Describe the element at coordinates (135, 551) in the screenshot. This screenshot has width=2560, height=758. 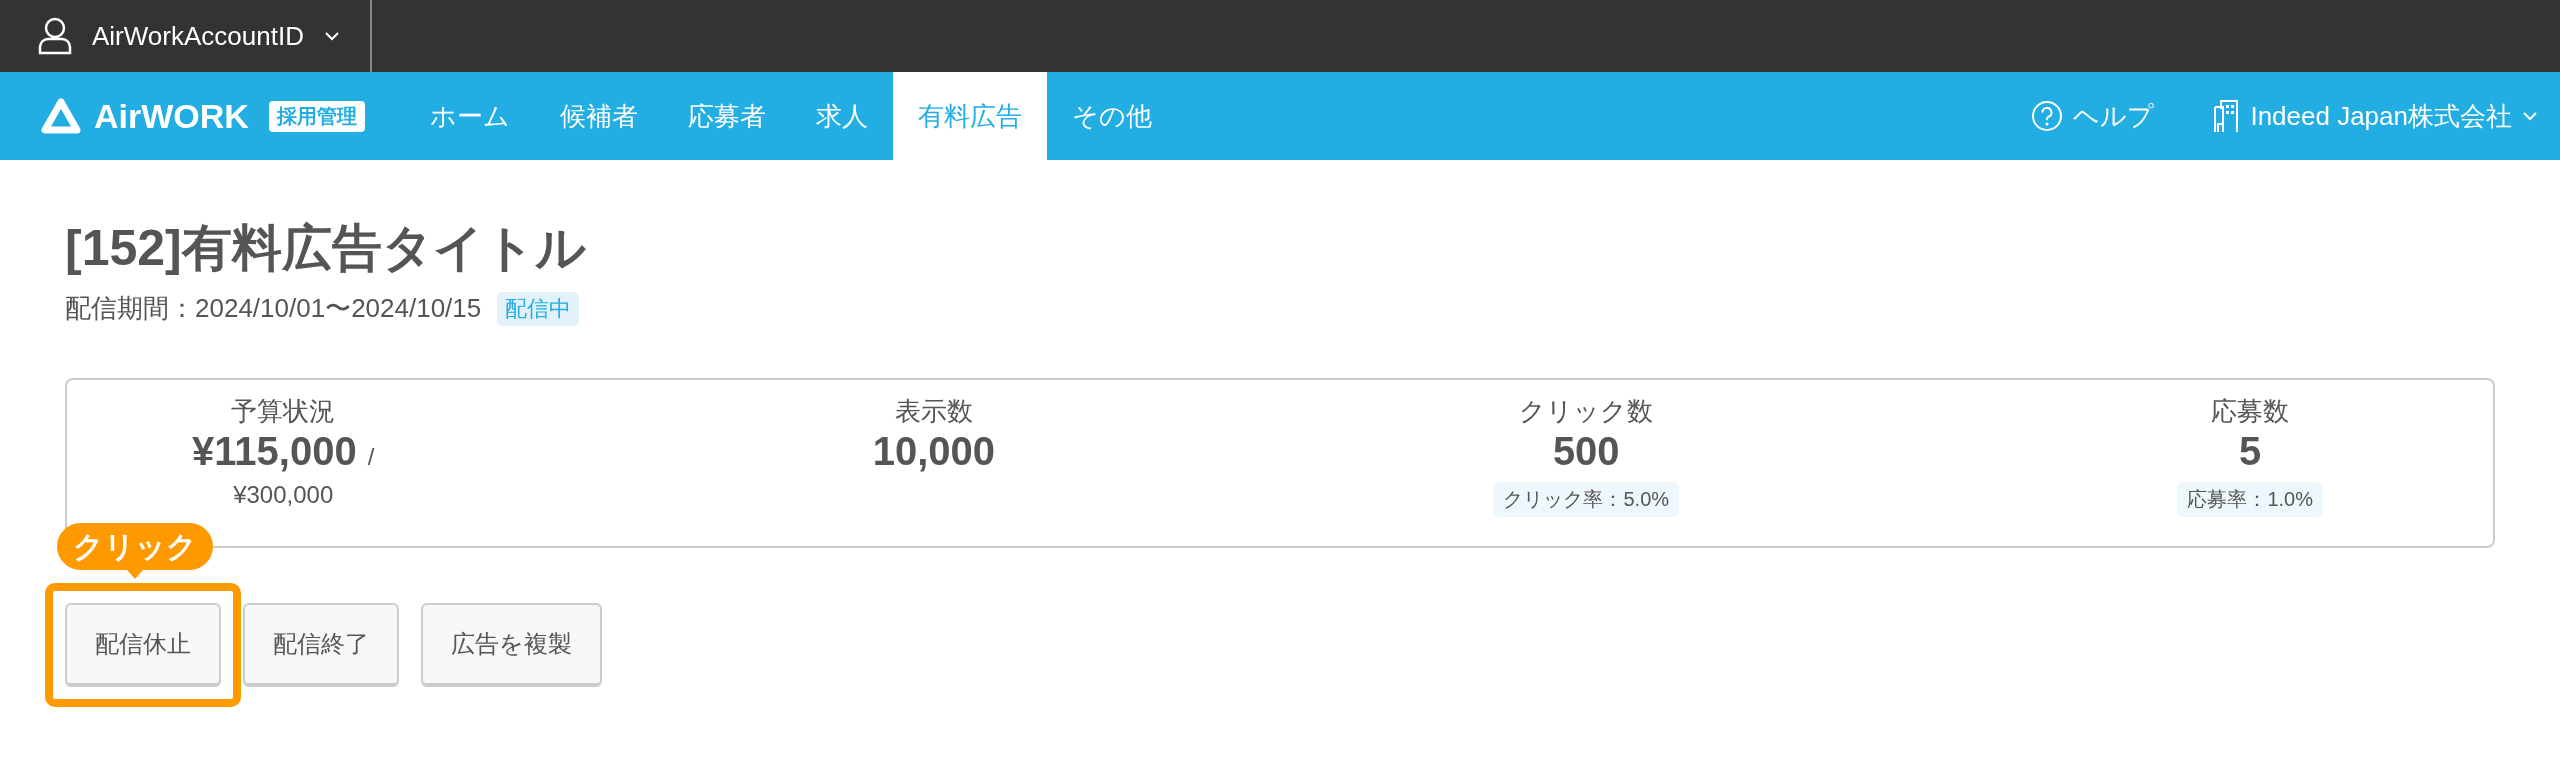
I see `click-callout: クリック` at that location.